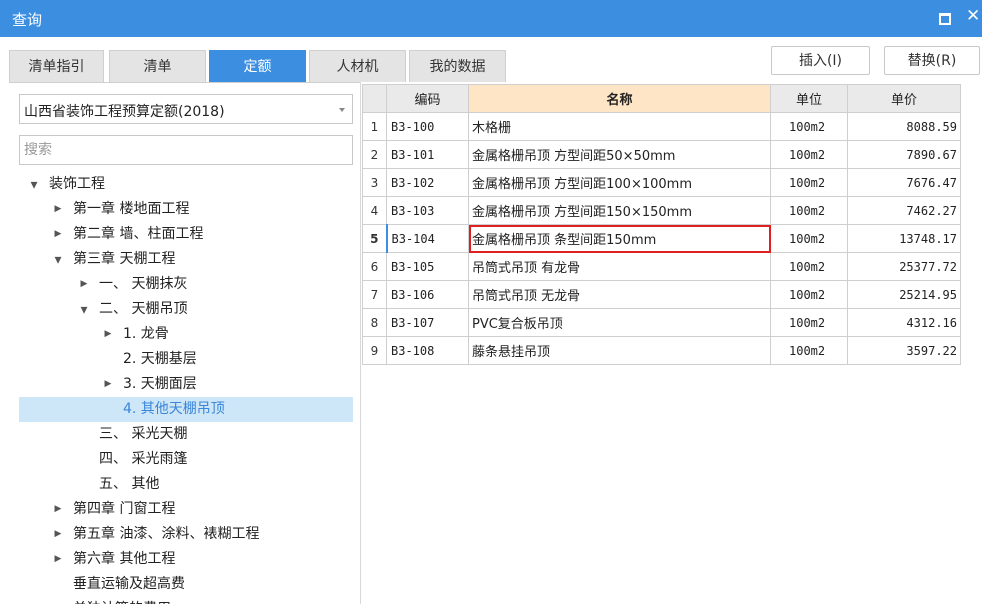  Describe the element at coordinates (904, 154) in the screenshot. I see `price-cell: 7890.67` at that location.